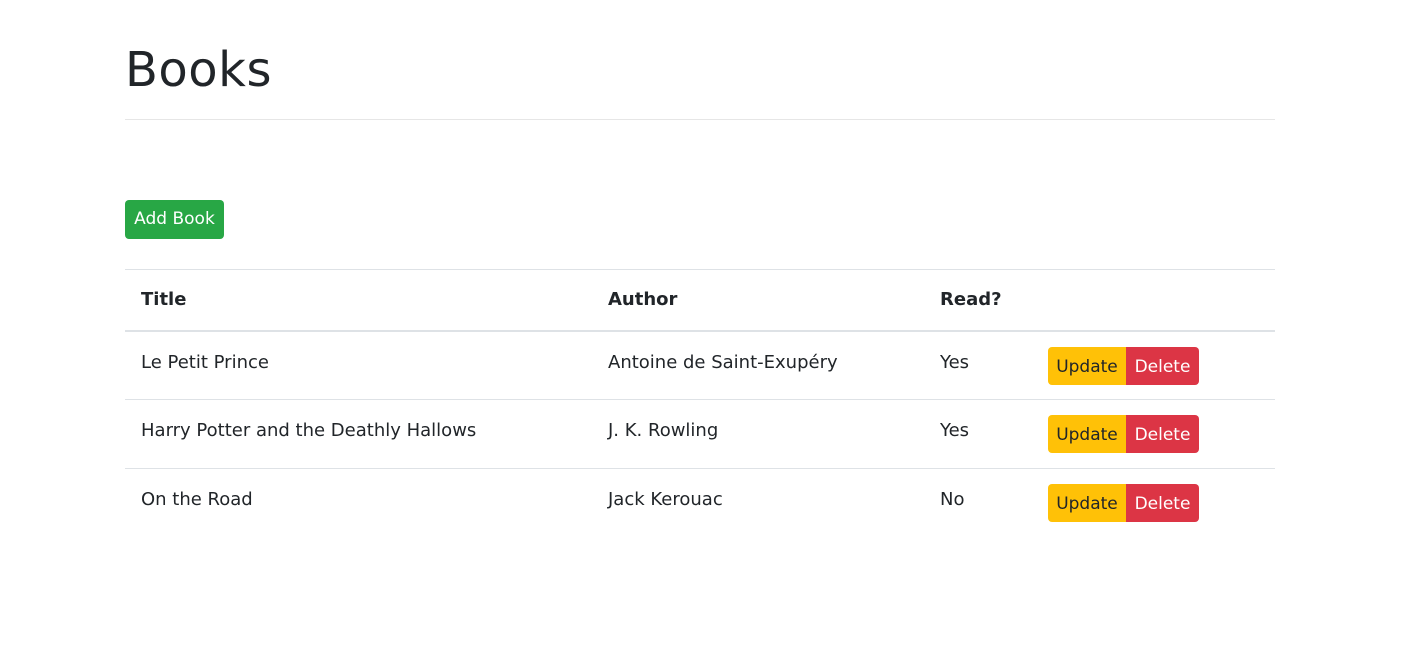  I want to click on cell-author: Jack Kerouac, so click(665, 499).